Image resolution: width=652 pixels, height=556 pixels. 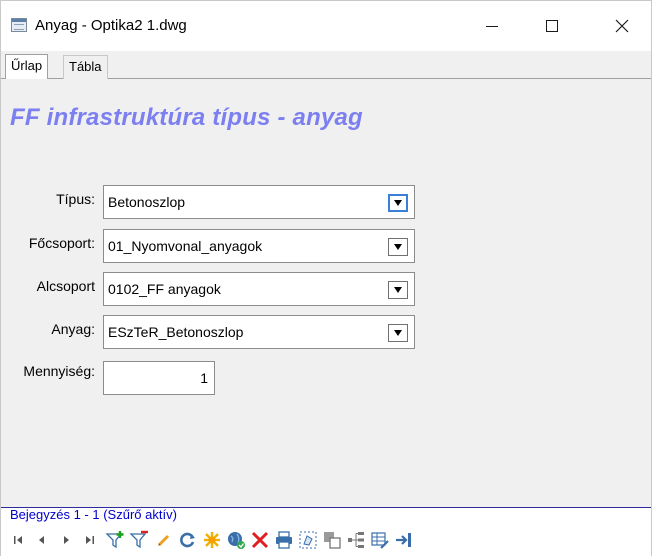 I want to click on copy-icon, so click(x=332, y=540).